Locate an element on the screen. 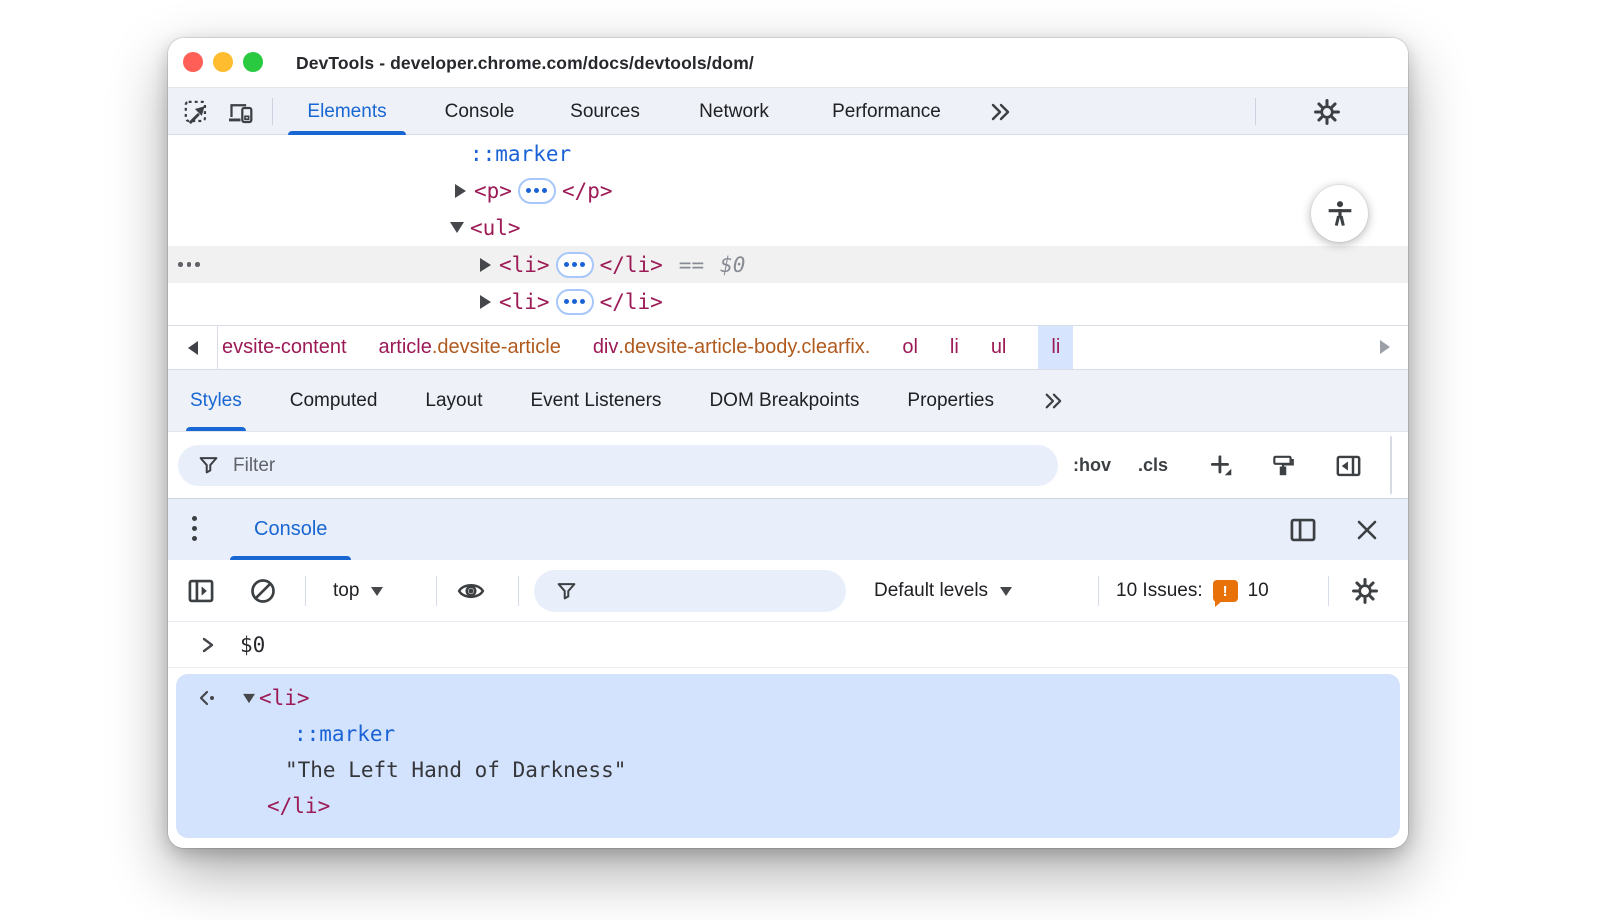  console-toolbar: top Default levels 10 Issues: ! 10 is located at coordinates (788, 591).